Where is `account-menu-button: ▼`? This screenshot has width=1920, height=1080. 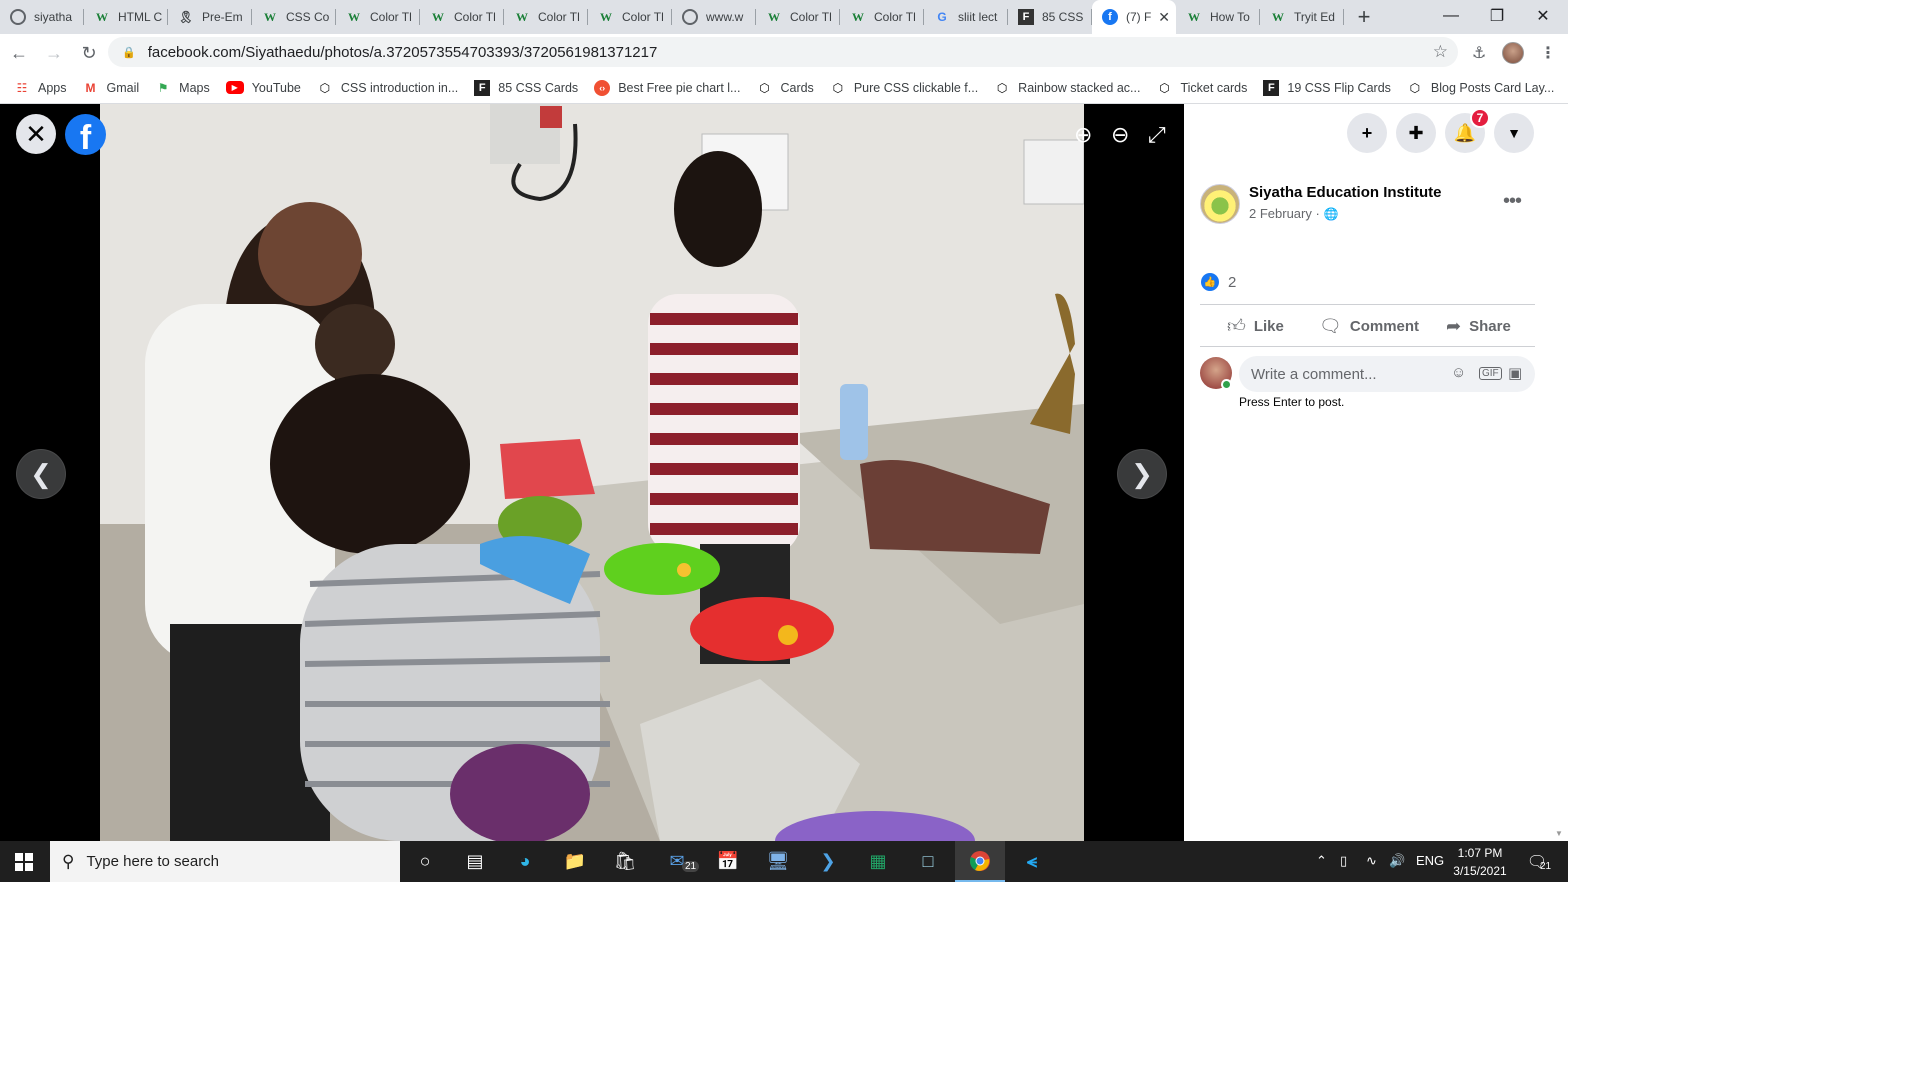 account-menu-button: ▼ is located at coordinates (1514, 133).